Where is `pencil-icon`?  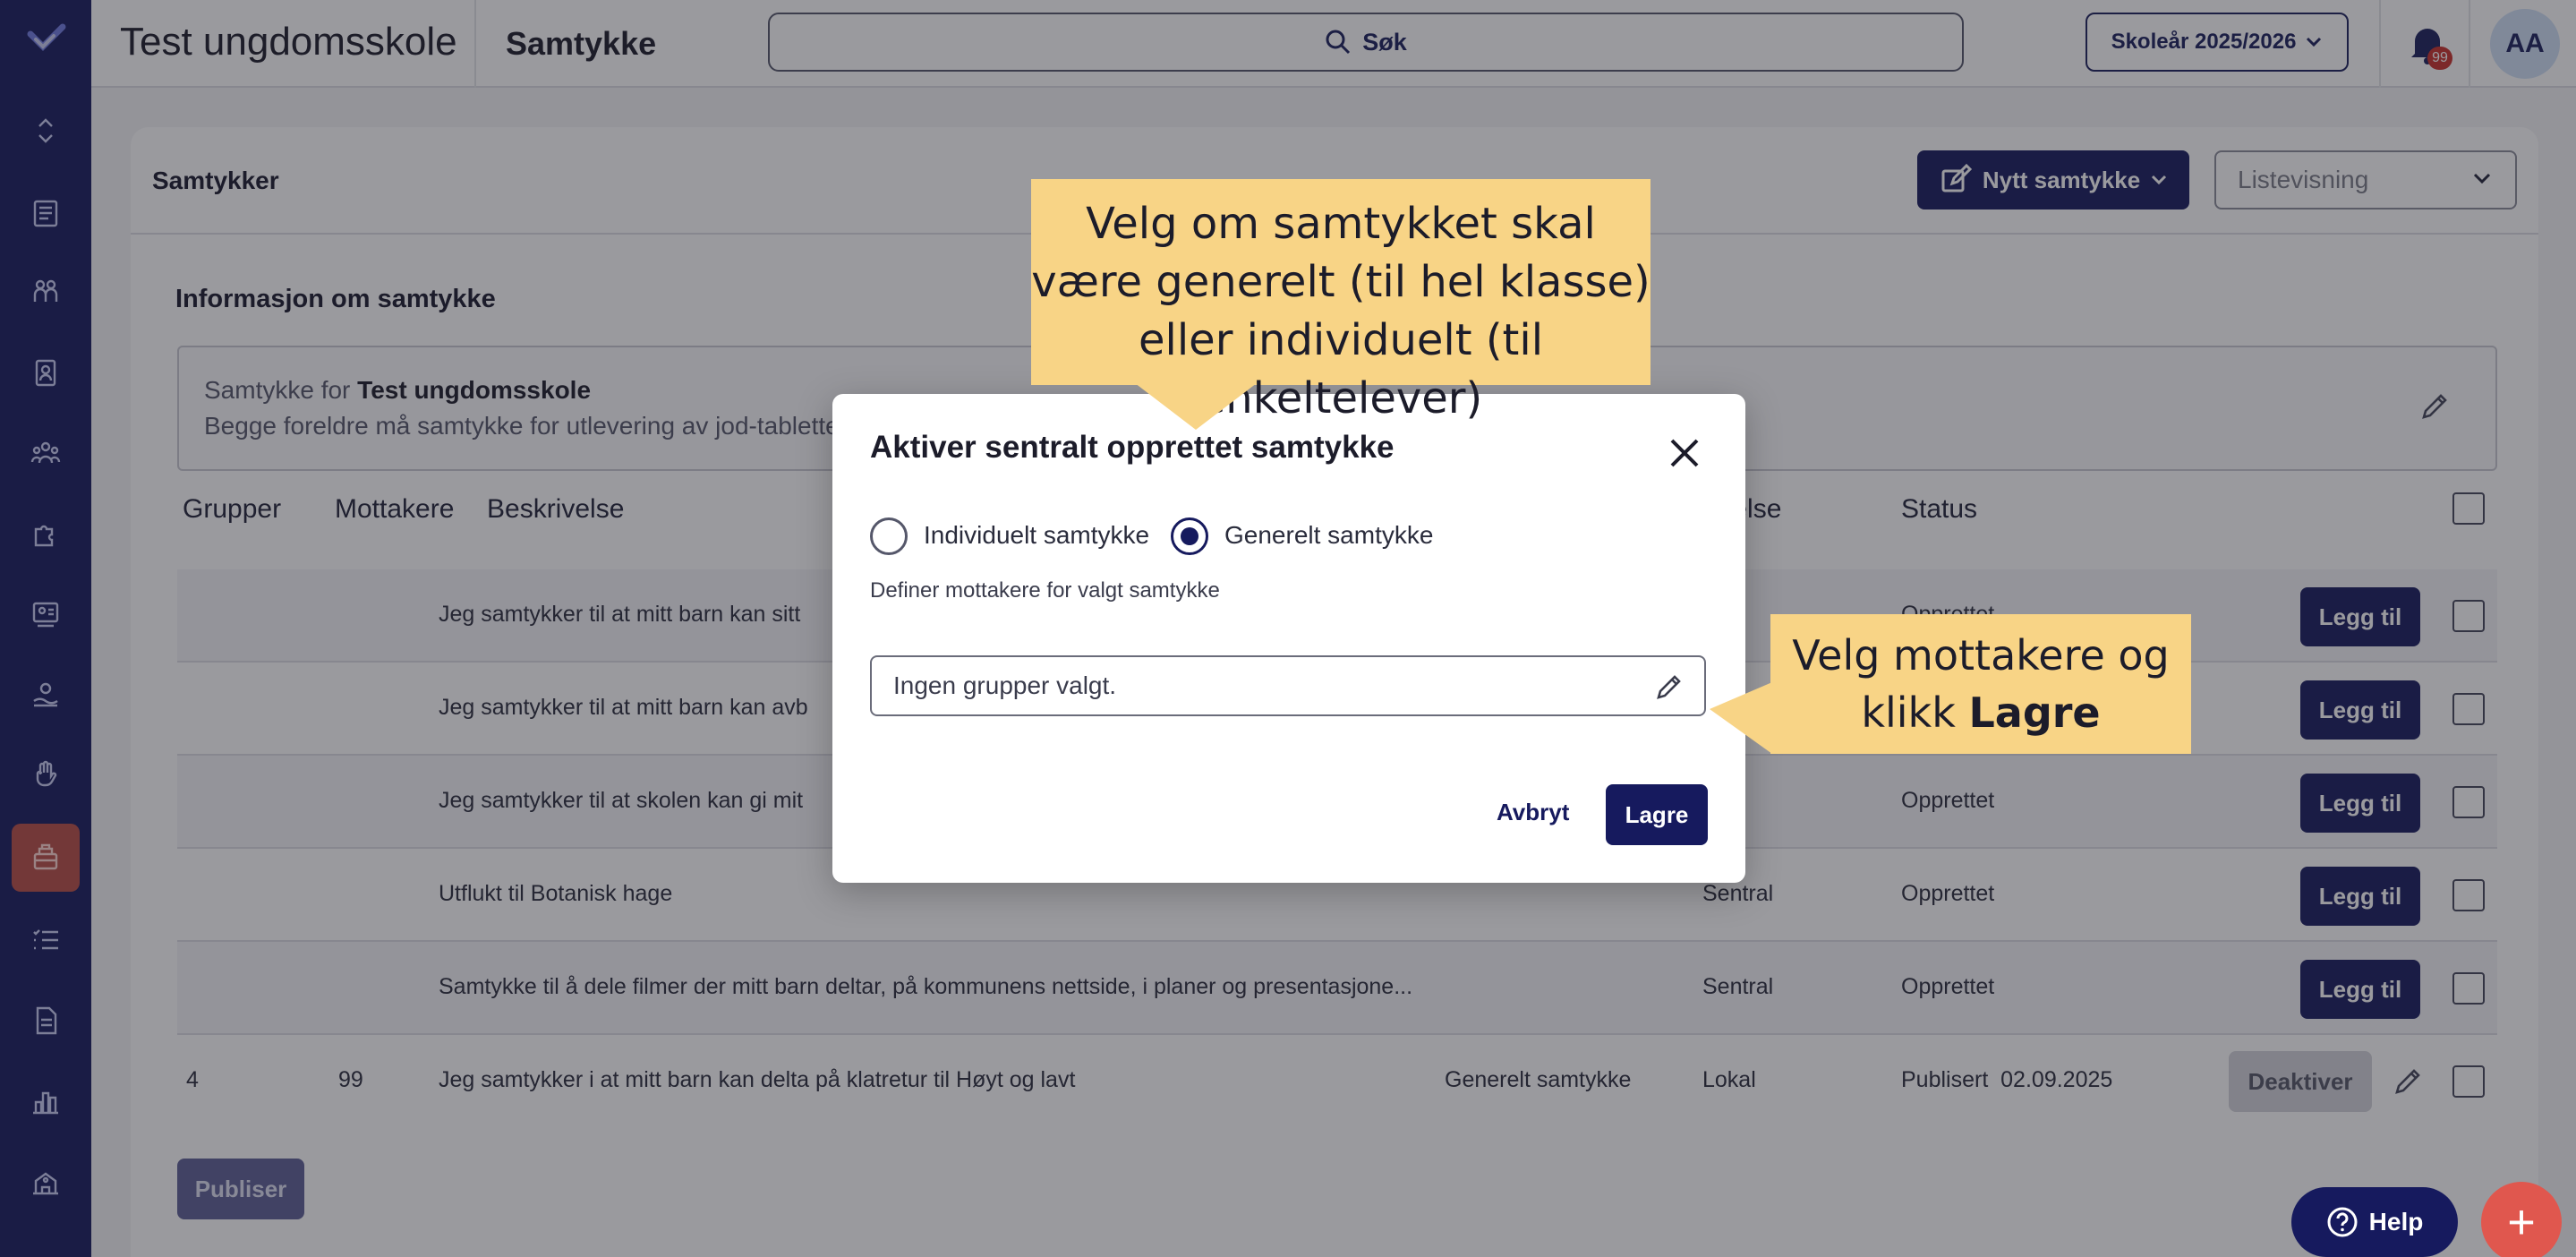 pencil-icon is located at coordinates (1669, 686).